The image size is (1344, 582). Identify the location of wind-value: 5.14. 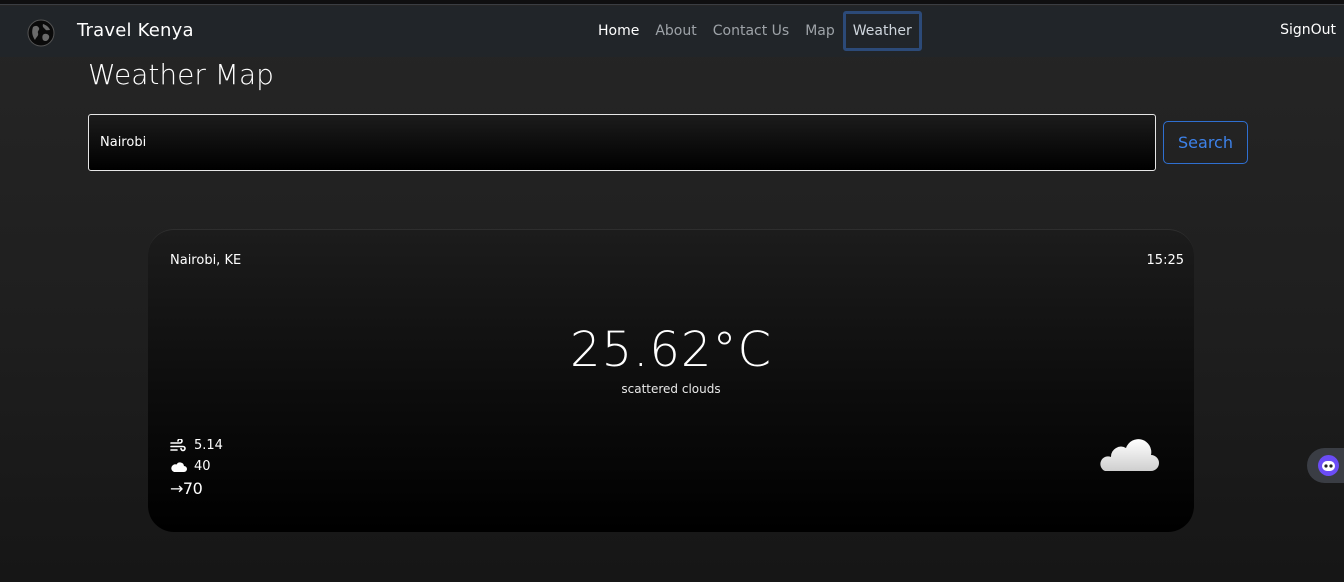
(208, 445).